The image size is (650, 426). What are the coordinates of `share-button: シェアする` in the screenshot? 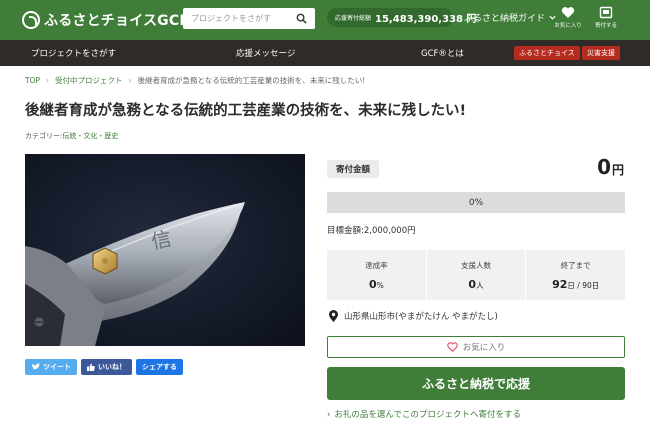 It's located at (159, 367).